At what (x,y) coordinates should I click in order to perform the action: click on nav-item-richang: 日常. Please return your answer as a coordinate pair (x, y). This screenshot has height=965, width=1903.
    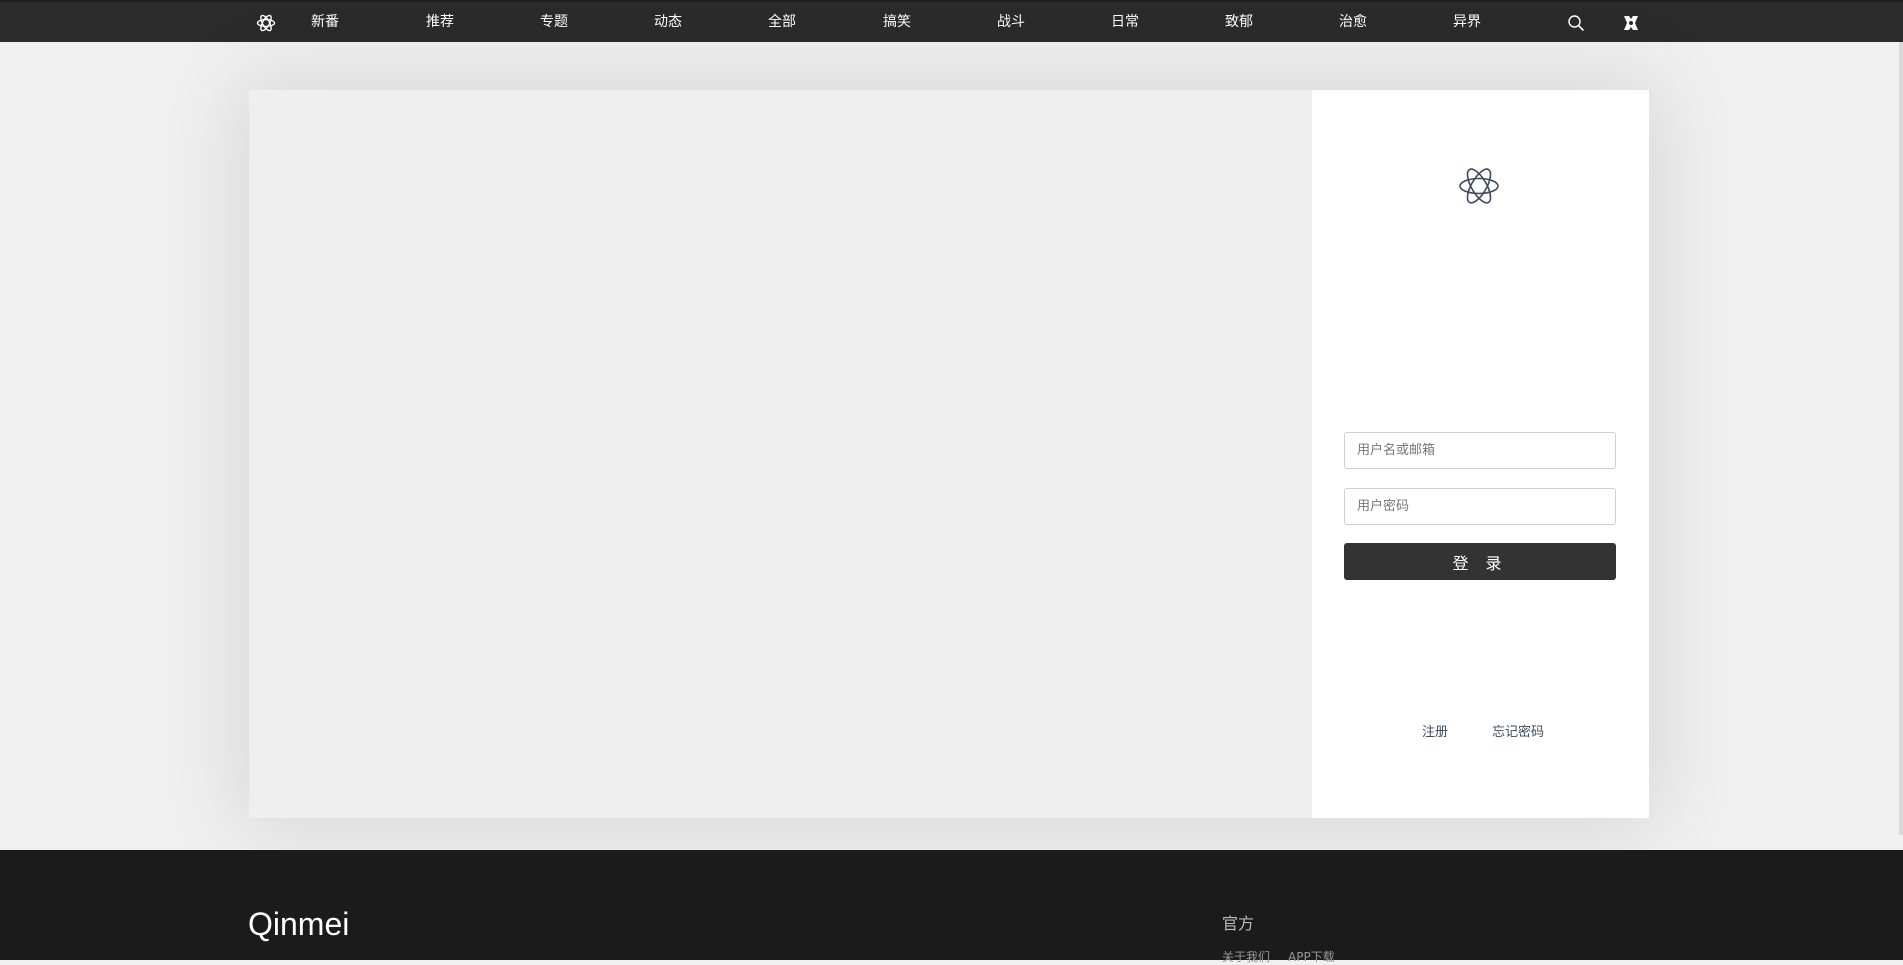
    Looking at the image, I should click on (1125, 22).